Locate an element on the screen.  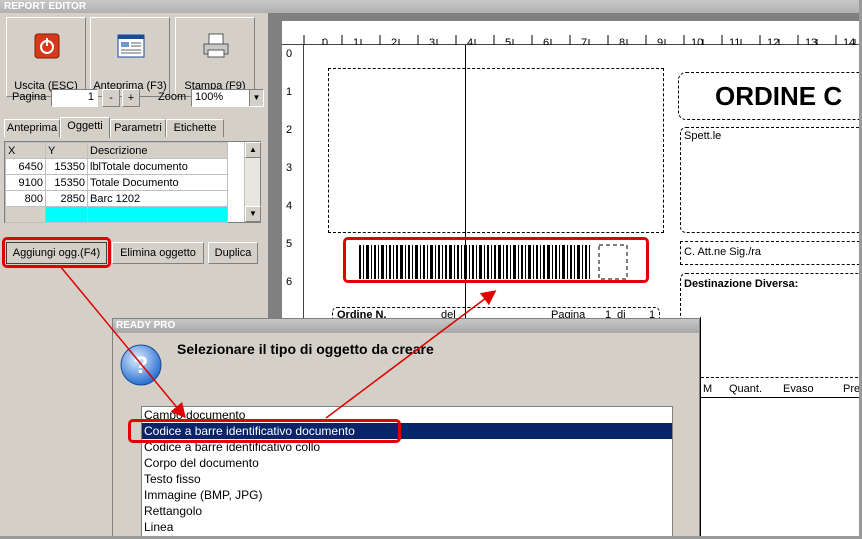
cell-description: Barc 1202 is located at coordinates (157, 198).